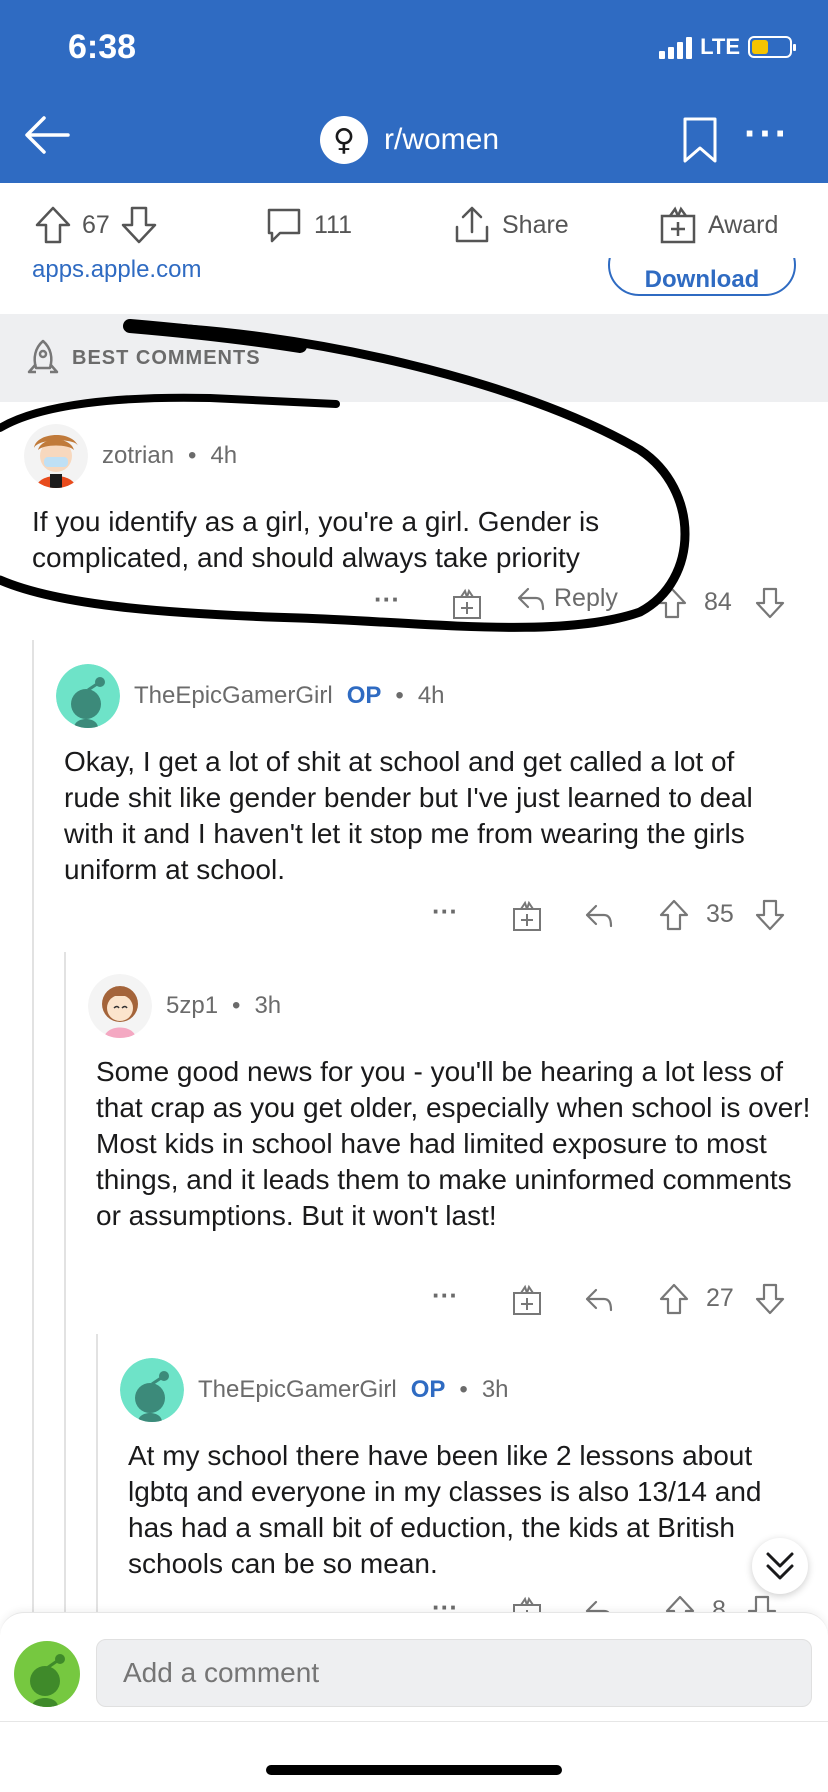  Describe the element at coordinates (414, 358) in the screenshot. I see `sort-bar: BEST COMMENTS` at that location.